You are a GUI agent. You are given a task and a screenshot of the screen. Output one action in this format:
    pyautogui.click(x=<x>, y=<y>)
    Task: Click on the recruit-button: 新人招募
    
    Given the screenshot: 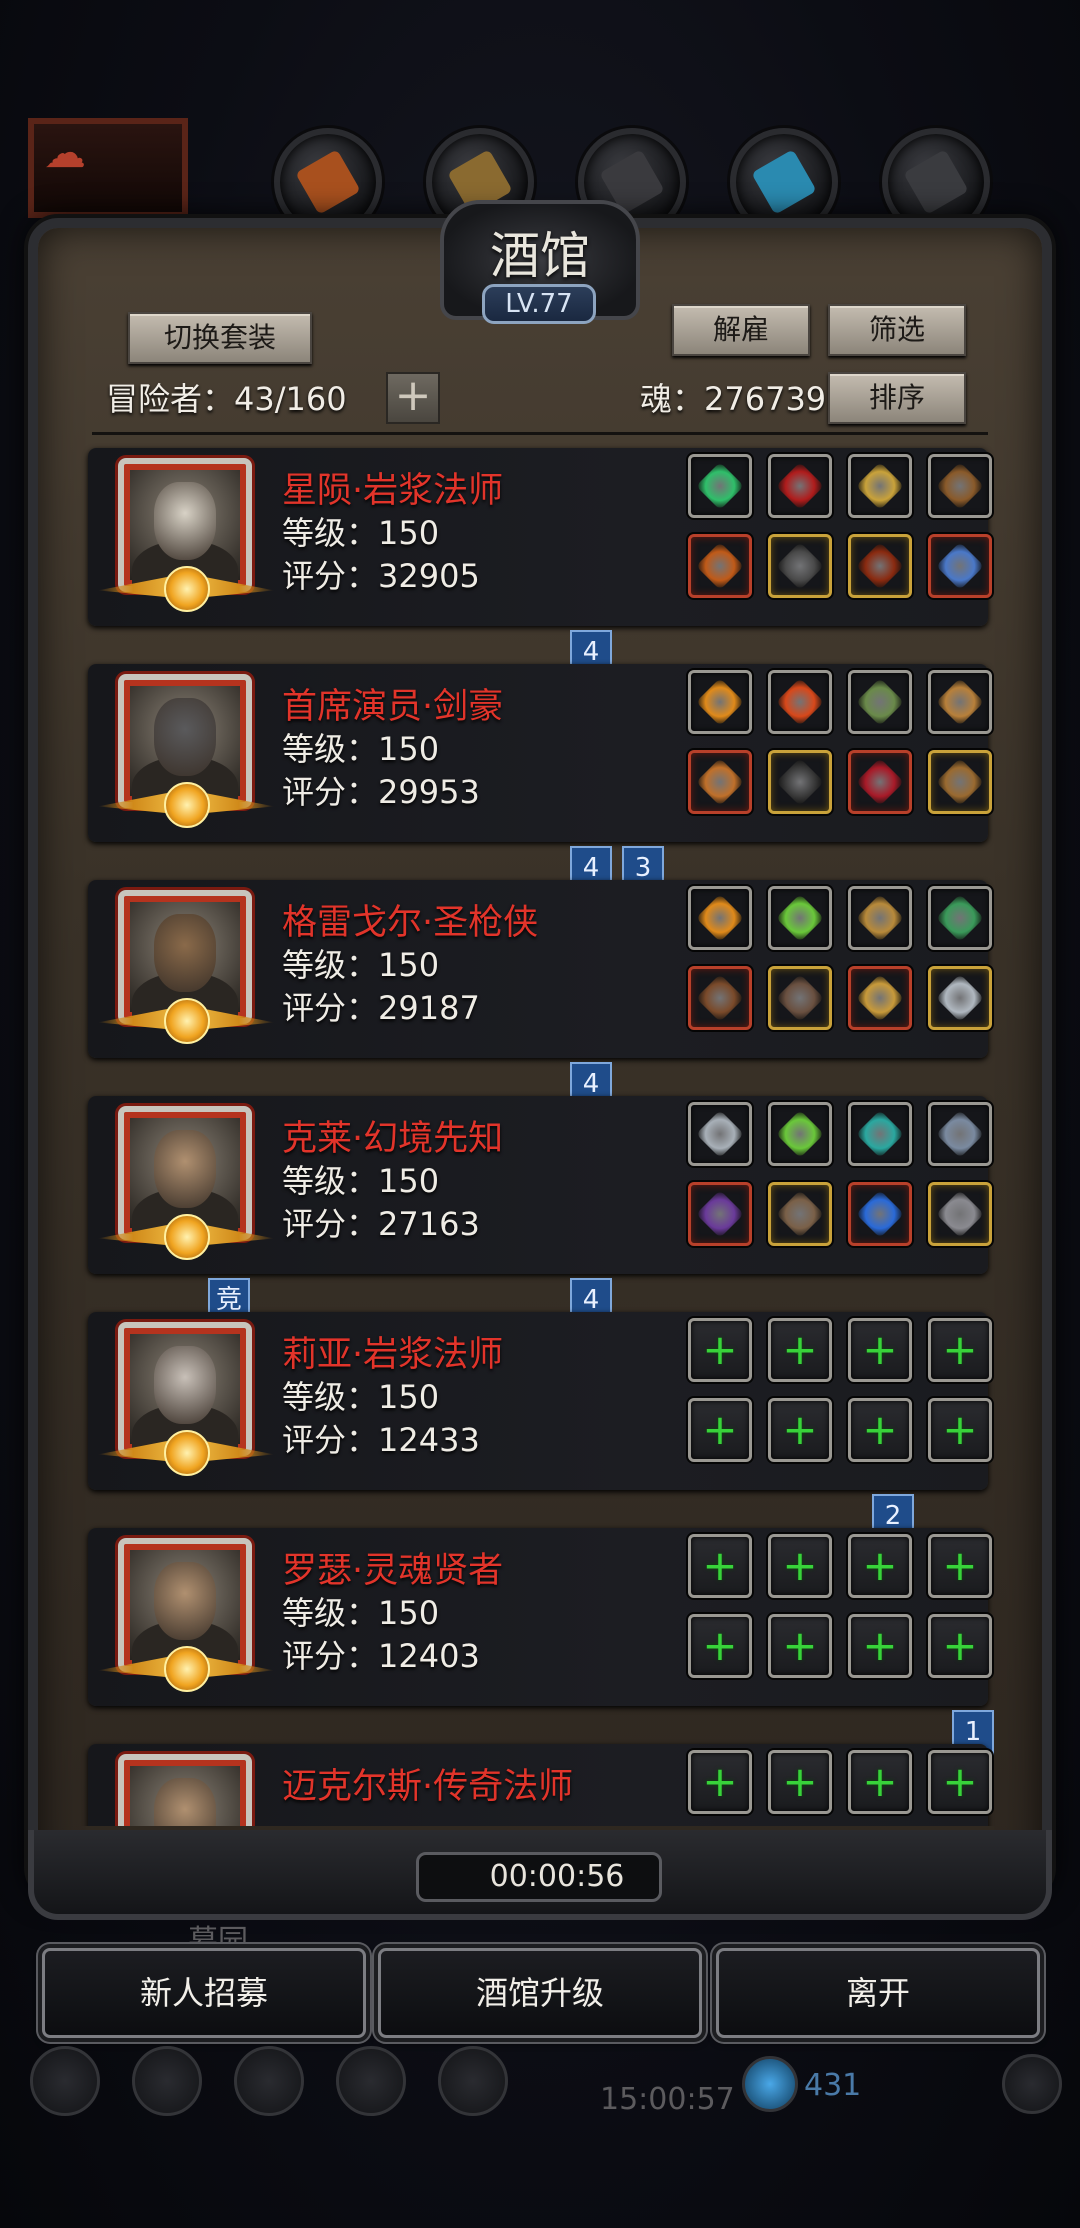 What is the action you would take?
    pyautogui.click(x=204, y=1993)
    